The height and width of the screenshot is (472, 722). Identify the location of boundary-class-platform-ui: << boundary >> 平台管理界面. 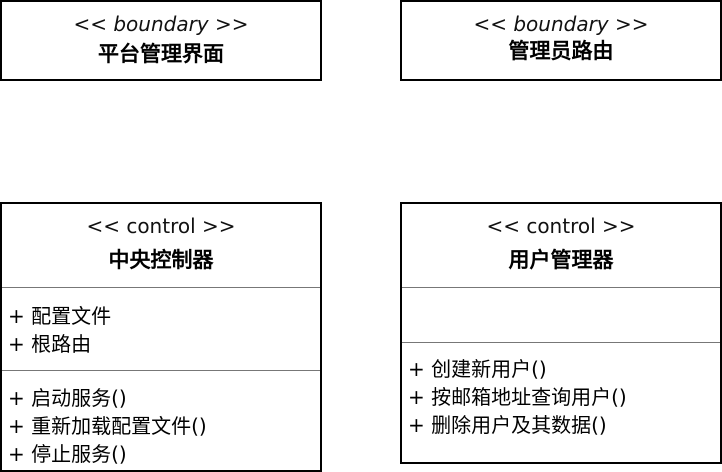
(161, 40).